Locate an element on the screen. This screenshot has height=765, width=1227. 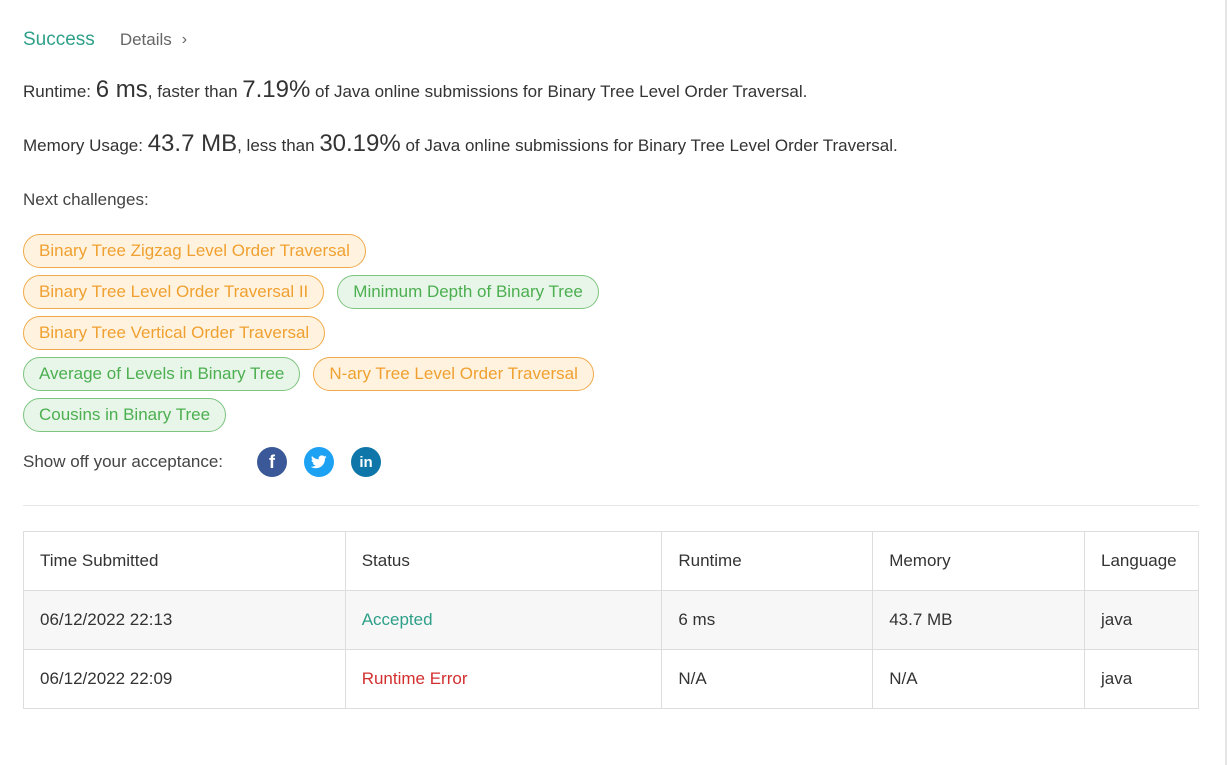
cell-memory: N/A is located at coordinates (978, 679).